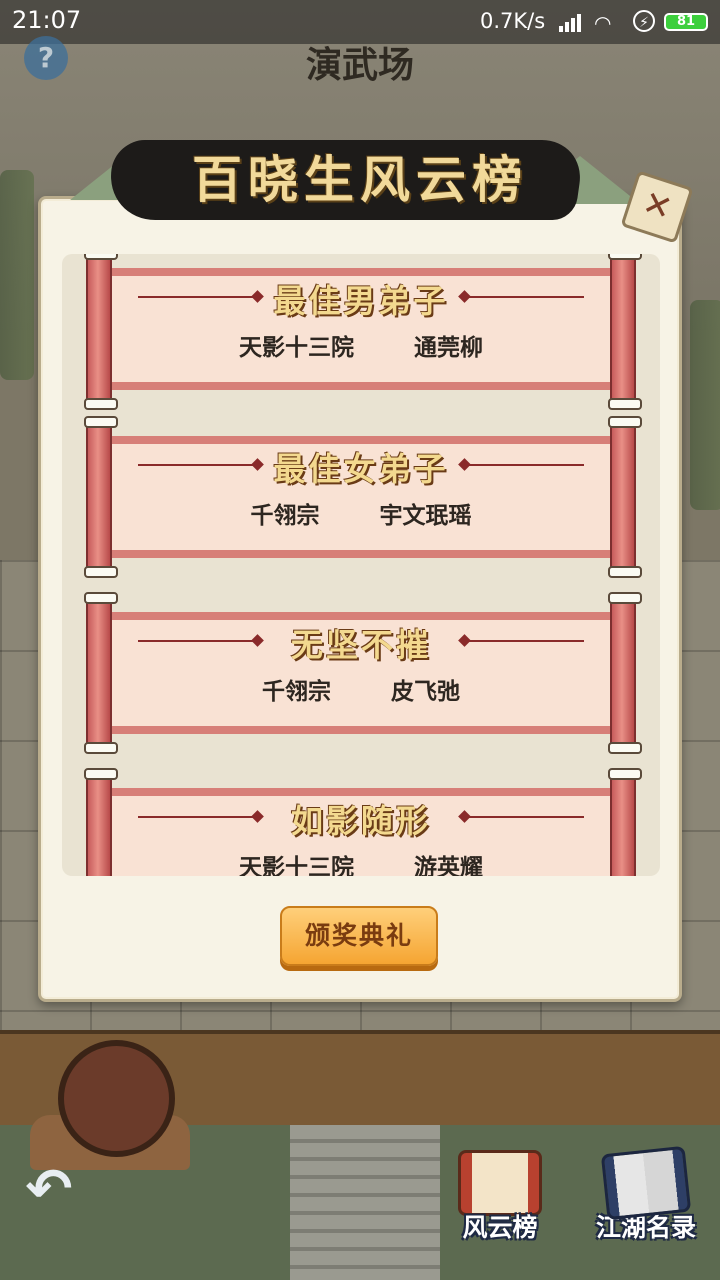  I want to click on charging-icon: ⚡, so click(644, 21).